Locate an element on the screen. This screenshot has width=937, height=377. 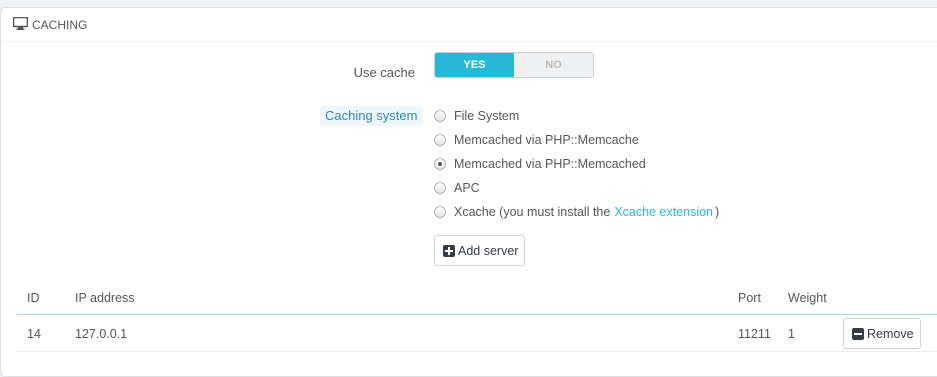
use-cache-label: Use cache is located at coordinates (384, 72).